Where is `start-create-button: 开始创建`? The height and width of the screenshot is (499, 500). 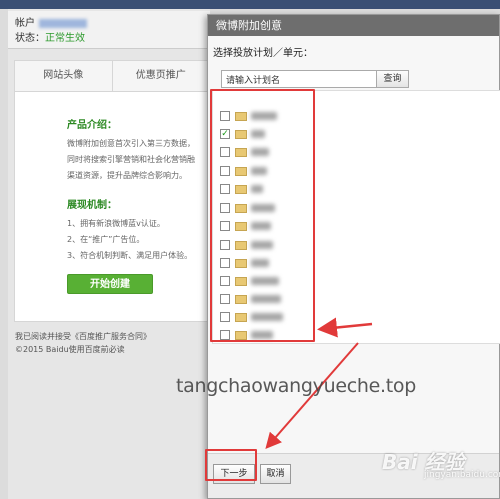
start-create-button: 开始创建 is located at coordinates (110, 284).